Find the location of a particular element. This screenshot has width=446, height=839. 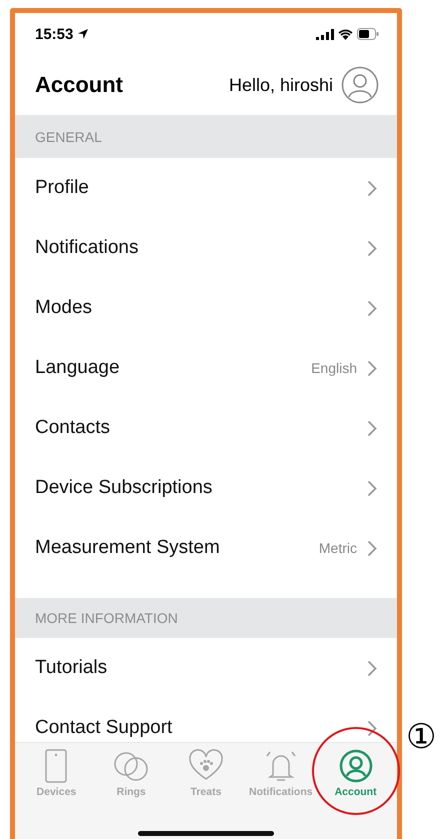

section-title: GENERAL is located at coordinates (68, 136).